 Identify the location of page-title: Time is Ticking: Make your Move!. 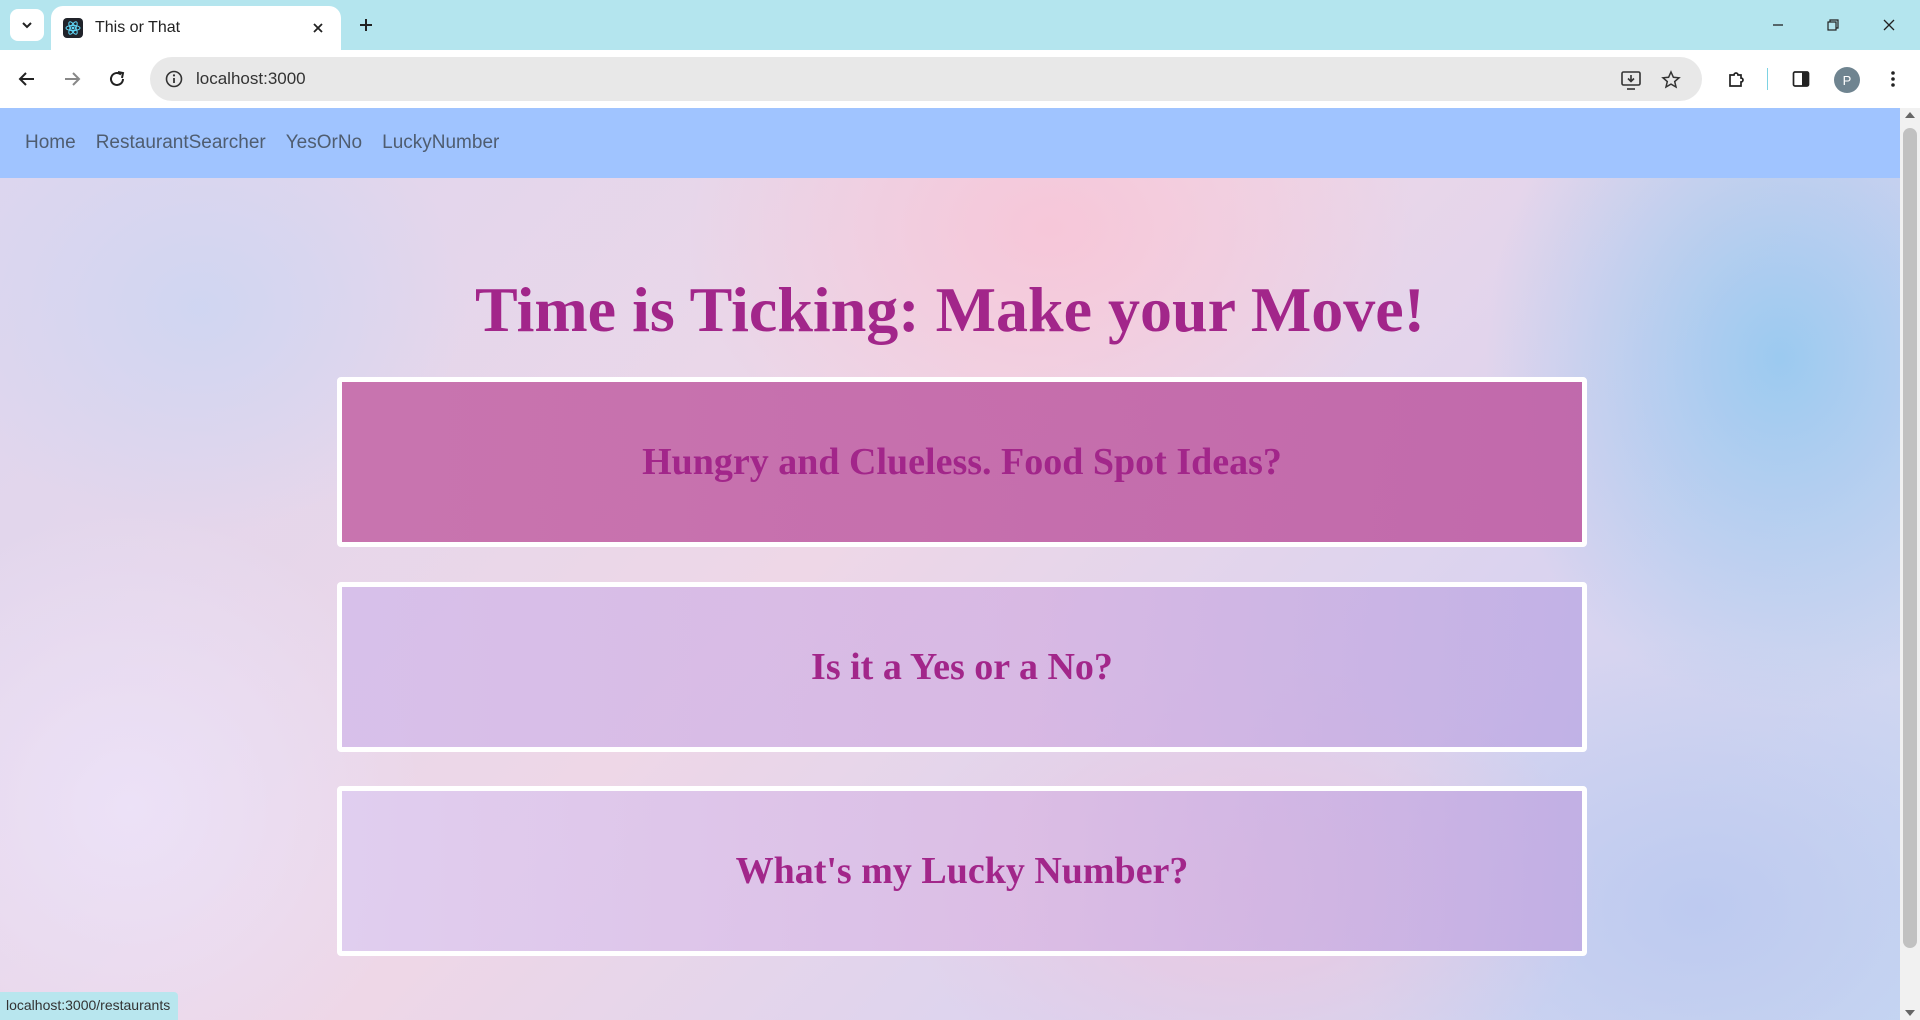
(950, 309).